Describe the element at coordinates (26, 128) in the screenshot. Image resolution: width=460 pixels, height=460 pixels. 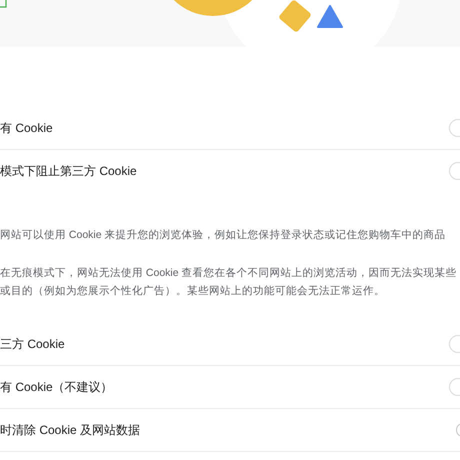
I see `option-label: 有 Cookie` at that location.